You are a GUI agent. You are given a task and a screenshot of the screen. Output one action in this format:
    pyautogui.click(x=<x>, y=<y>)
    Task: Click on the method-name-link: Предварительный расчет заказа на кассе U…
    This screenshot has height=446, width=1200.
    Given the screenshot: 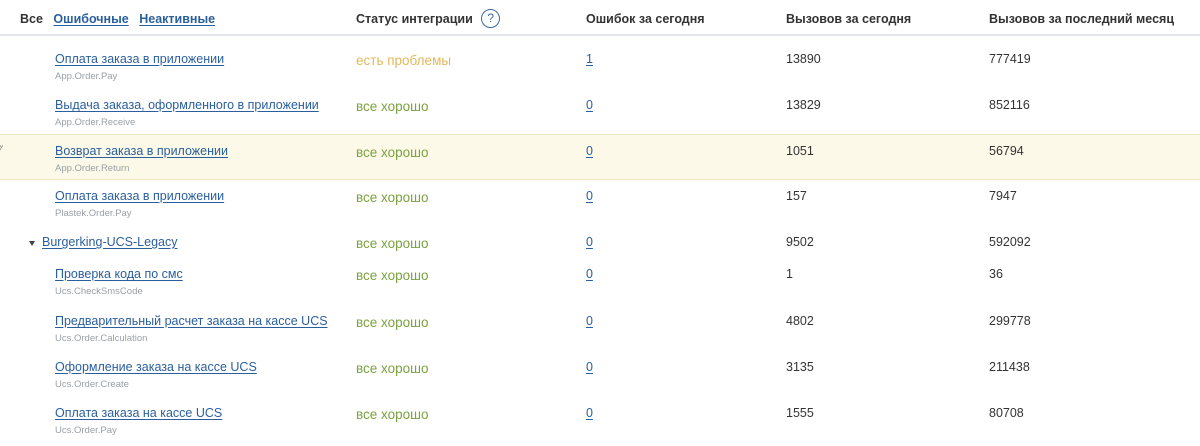 What is the action you would take?
    pyautogui.click(x=191, y=321)
    